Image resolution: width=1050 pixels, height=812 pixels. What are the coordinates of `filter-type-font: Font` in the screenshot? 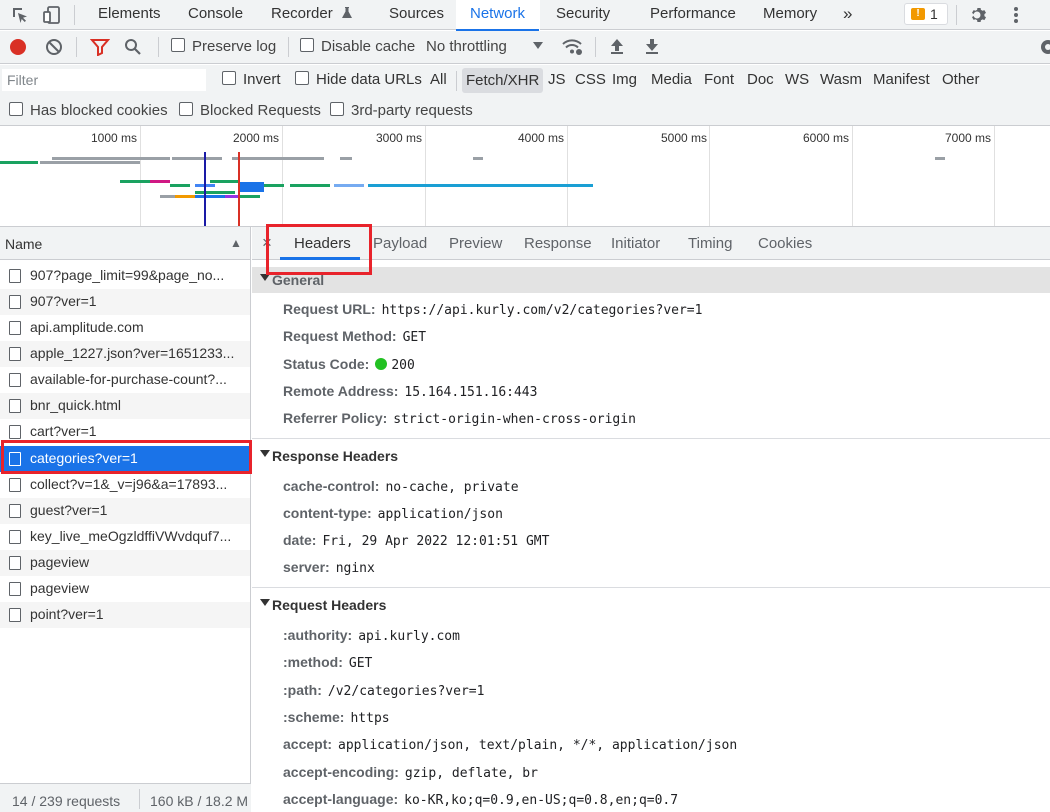 It's located at (719, 79).